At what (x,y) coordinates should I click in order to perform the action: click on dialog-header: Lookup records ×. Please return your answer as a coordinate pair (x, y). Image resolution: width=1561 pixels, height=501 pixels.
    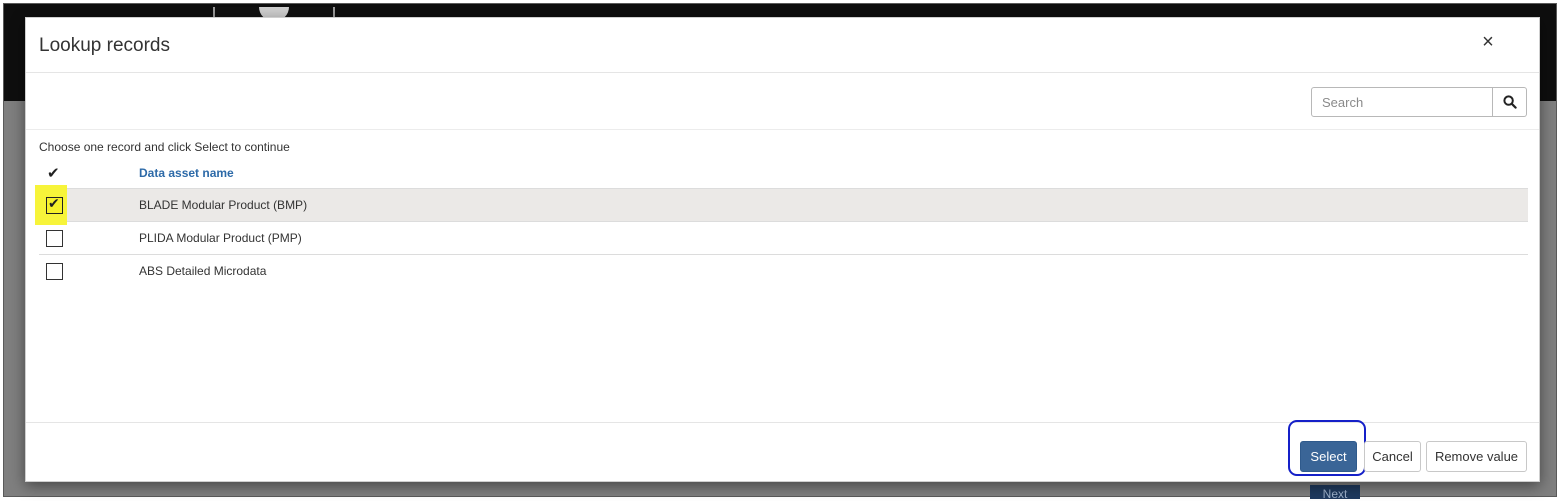
    Looking at the image, I should click on (782, 45).